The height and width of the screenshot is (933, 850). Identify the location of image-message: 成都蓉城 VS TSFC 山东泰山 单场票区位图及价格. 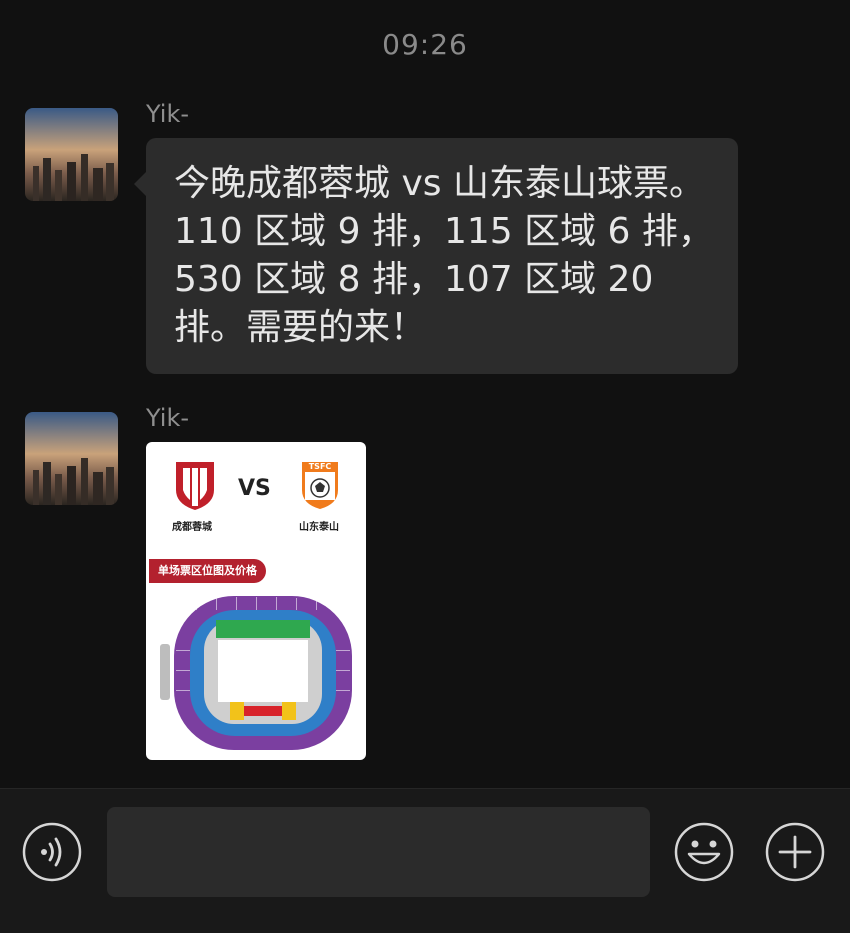
(256, 601).